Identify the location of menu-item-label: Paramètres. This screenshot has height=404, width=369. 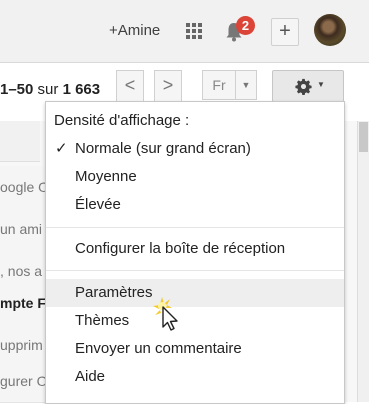
(114, 292).